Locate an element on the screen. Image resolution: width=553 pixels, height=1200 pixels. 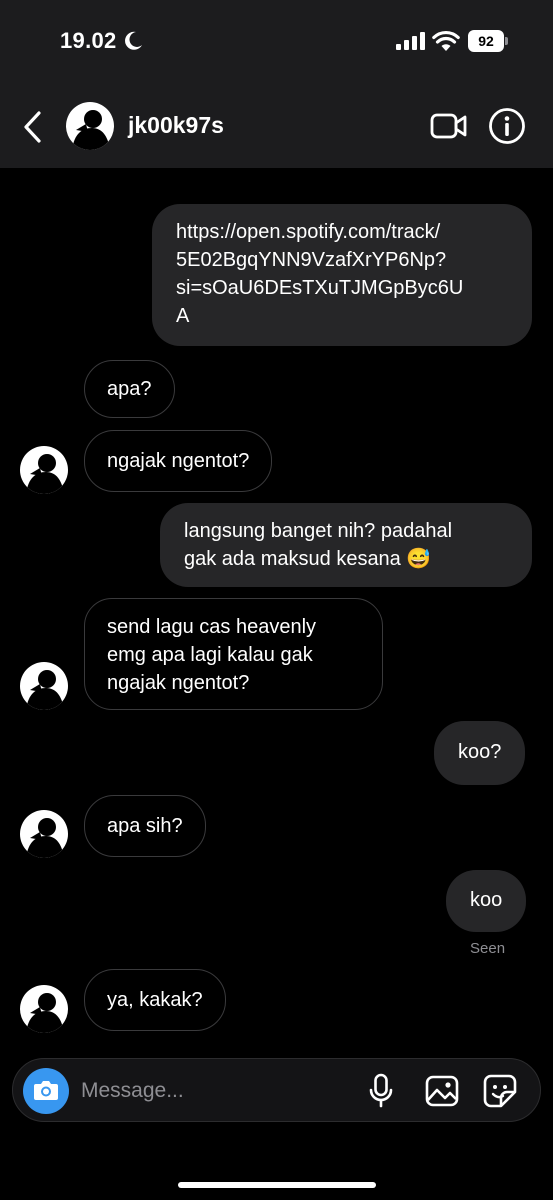
message-line: koo? is located at coordinates (480, 752).